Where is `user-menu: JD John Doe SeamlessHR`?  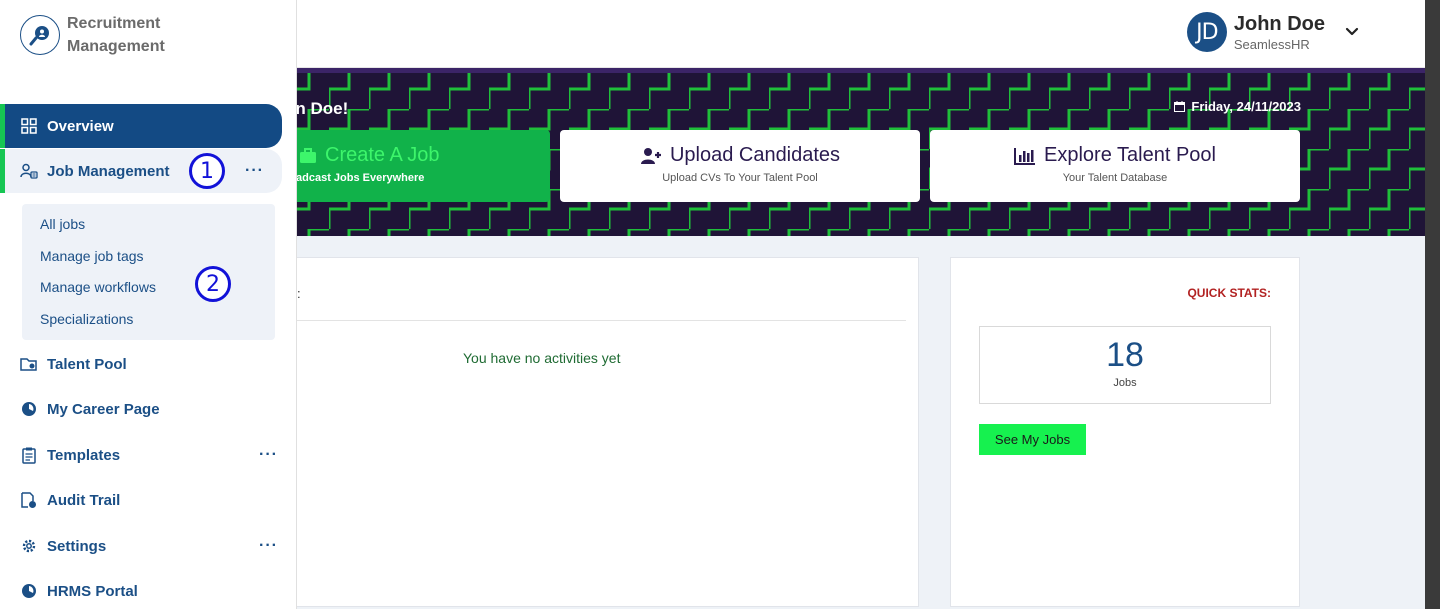
user-menu: JD John Doe SeamlessHR is located at coordinates (1272, 32).